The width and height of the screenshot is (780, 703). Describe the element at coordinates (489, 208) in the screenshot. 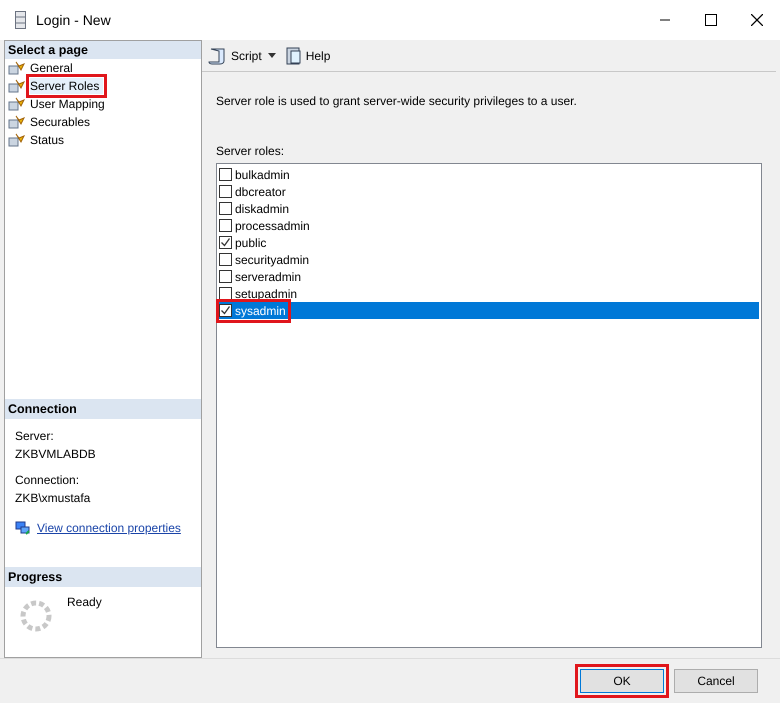

I see `role-row: diskadmin` at that location.